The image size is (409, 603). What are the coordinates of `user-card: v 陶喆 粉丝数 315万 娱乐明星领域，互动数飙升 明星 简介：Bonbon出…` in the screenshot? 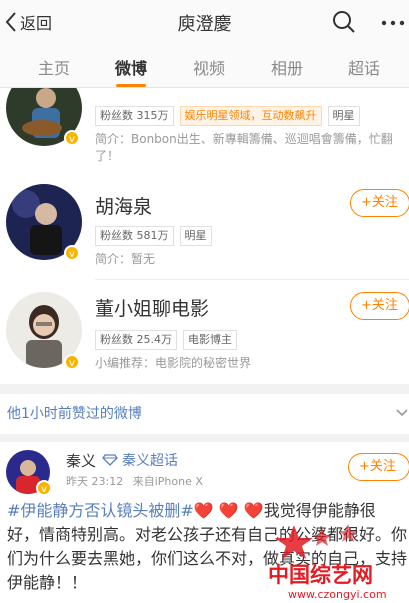 It's located at (204, 131).